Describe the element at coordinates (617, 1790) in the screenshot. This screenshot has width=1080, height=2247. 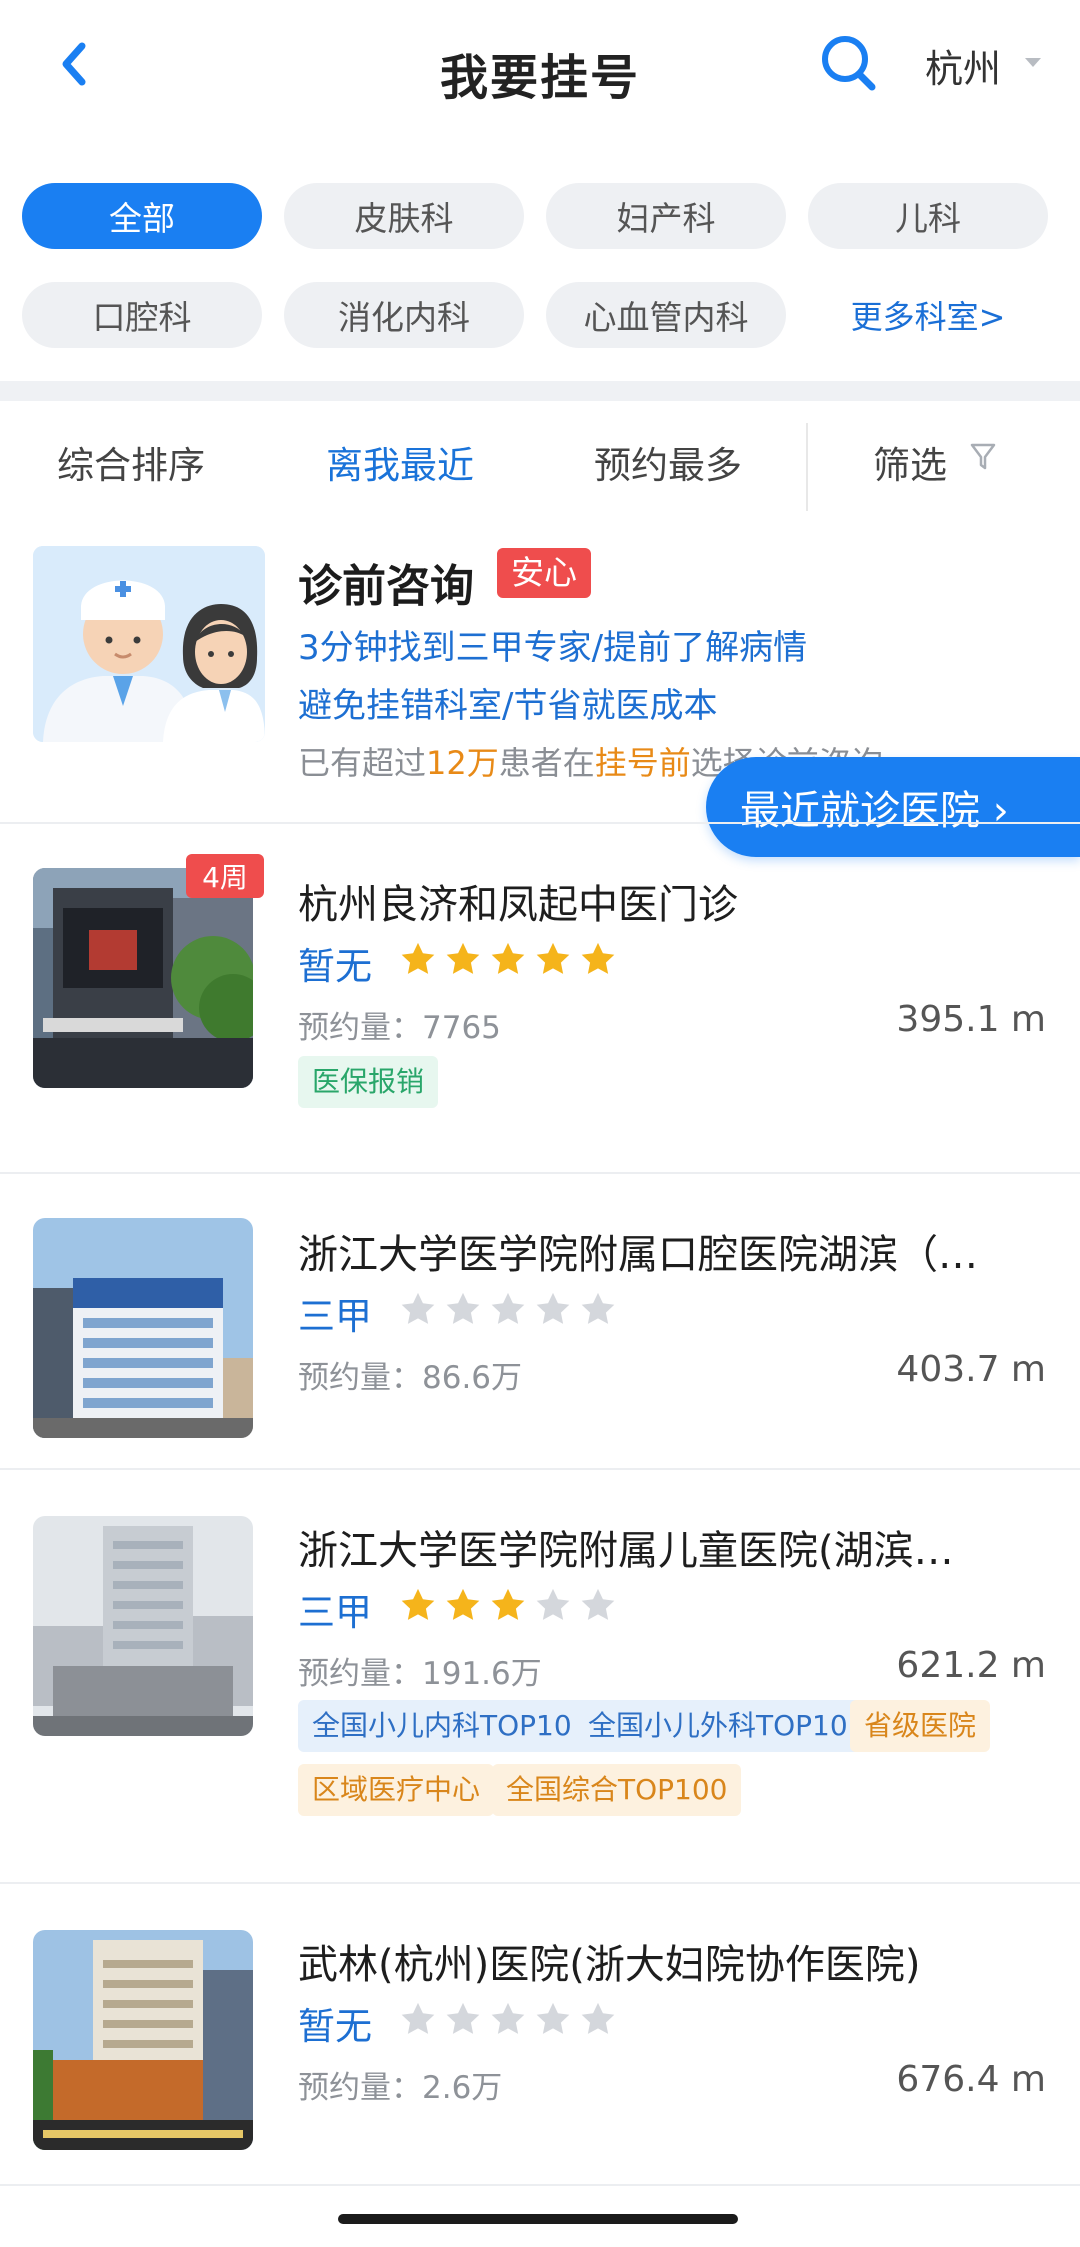
I see `hospital-tag: 全国综合TOP100` at that location.